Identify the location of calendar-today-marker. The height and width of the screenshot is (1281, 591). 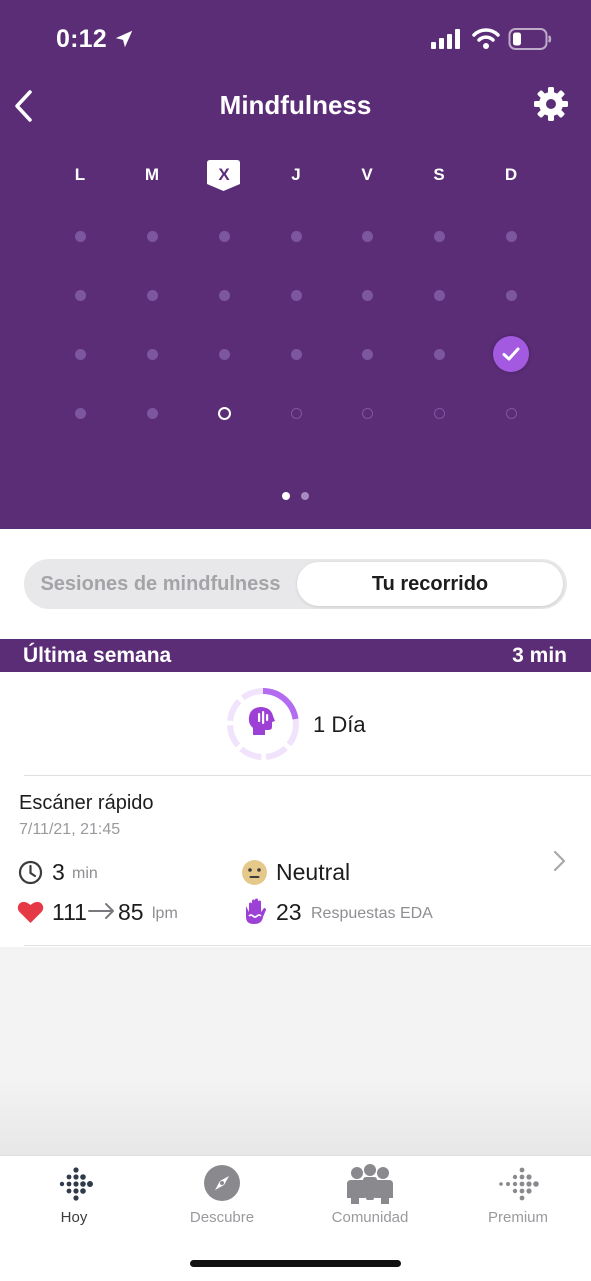
(224, 413).